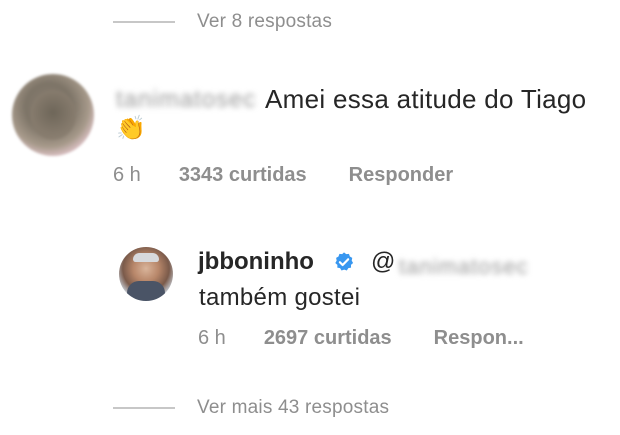 This screenshot has height=435, width=620. What do you see at coordinates (53, 115) in the screenshot?
I see `commenter-avatar` at bounding box center [53, 115].